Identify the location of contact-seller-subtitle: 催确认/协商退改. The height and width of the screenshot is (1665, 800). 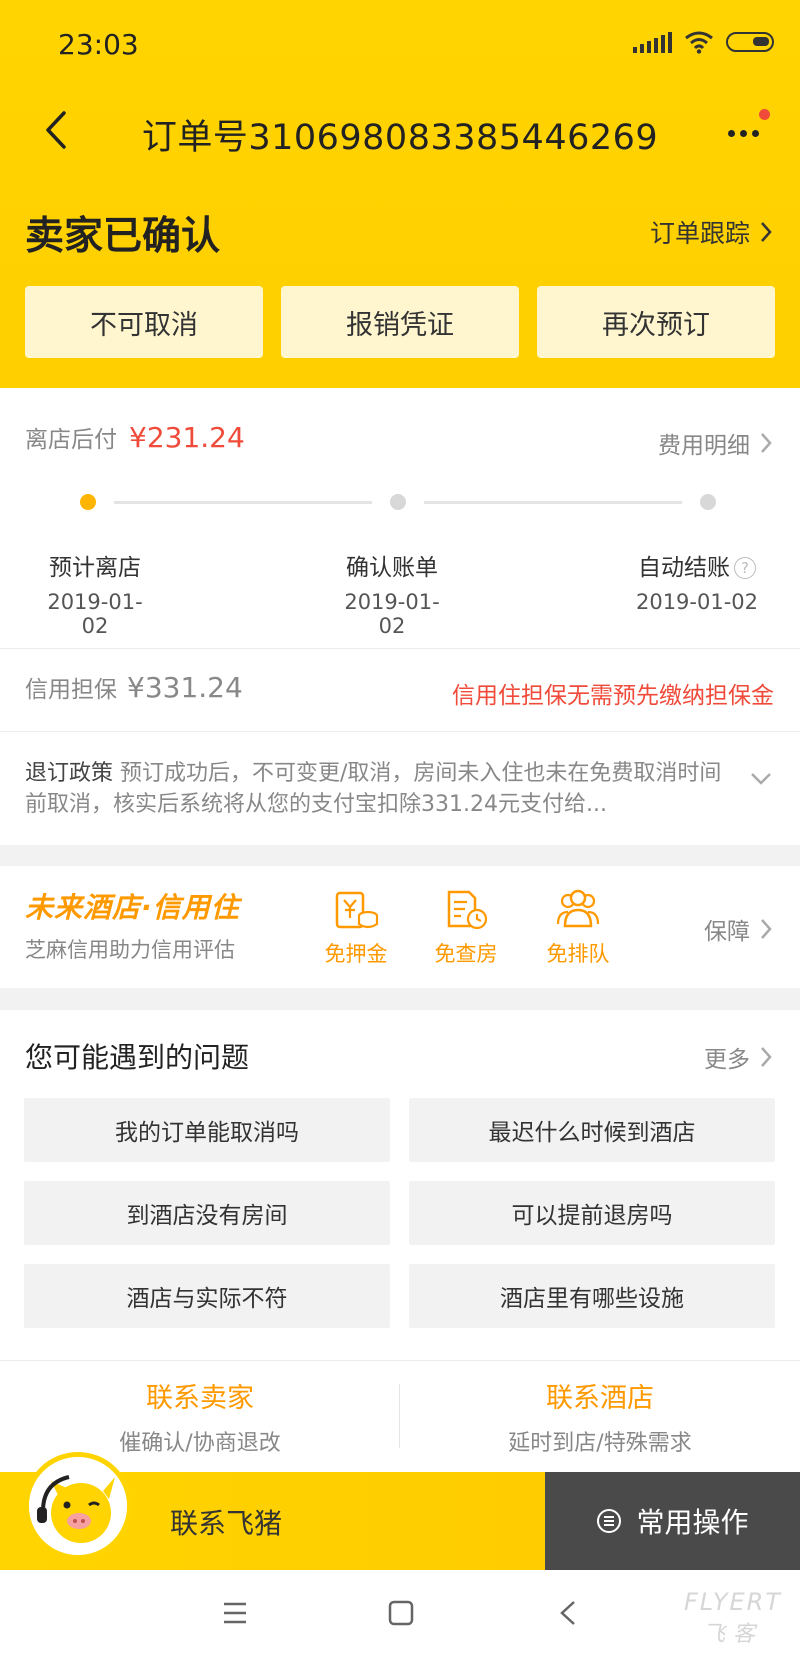
(200, 1443).